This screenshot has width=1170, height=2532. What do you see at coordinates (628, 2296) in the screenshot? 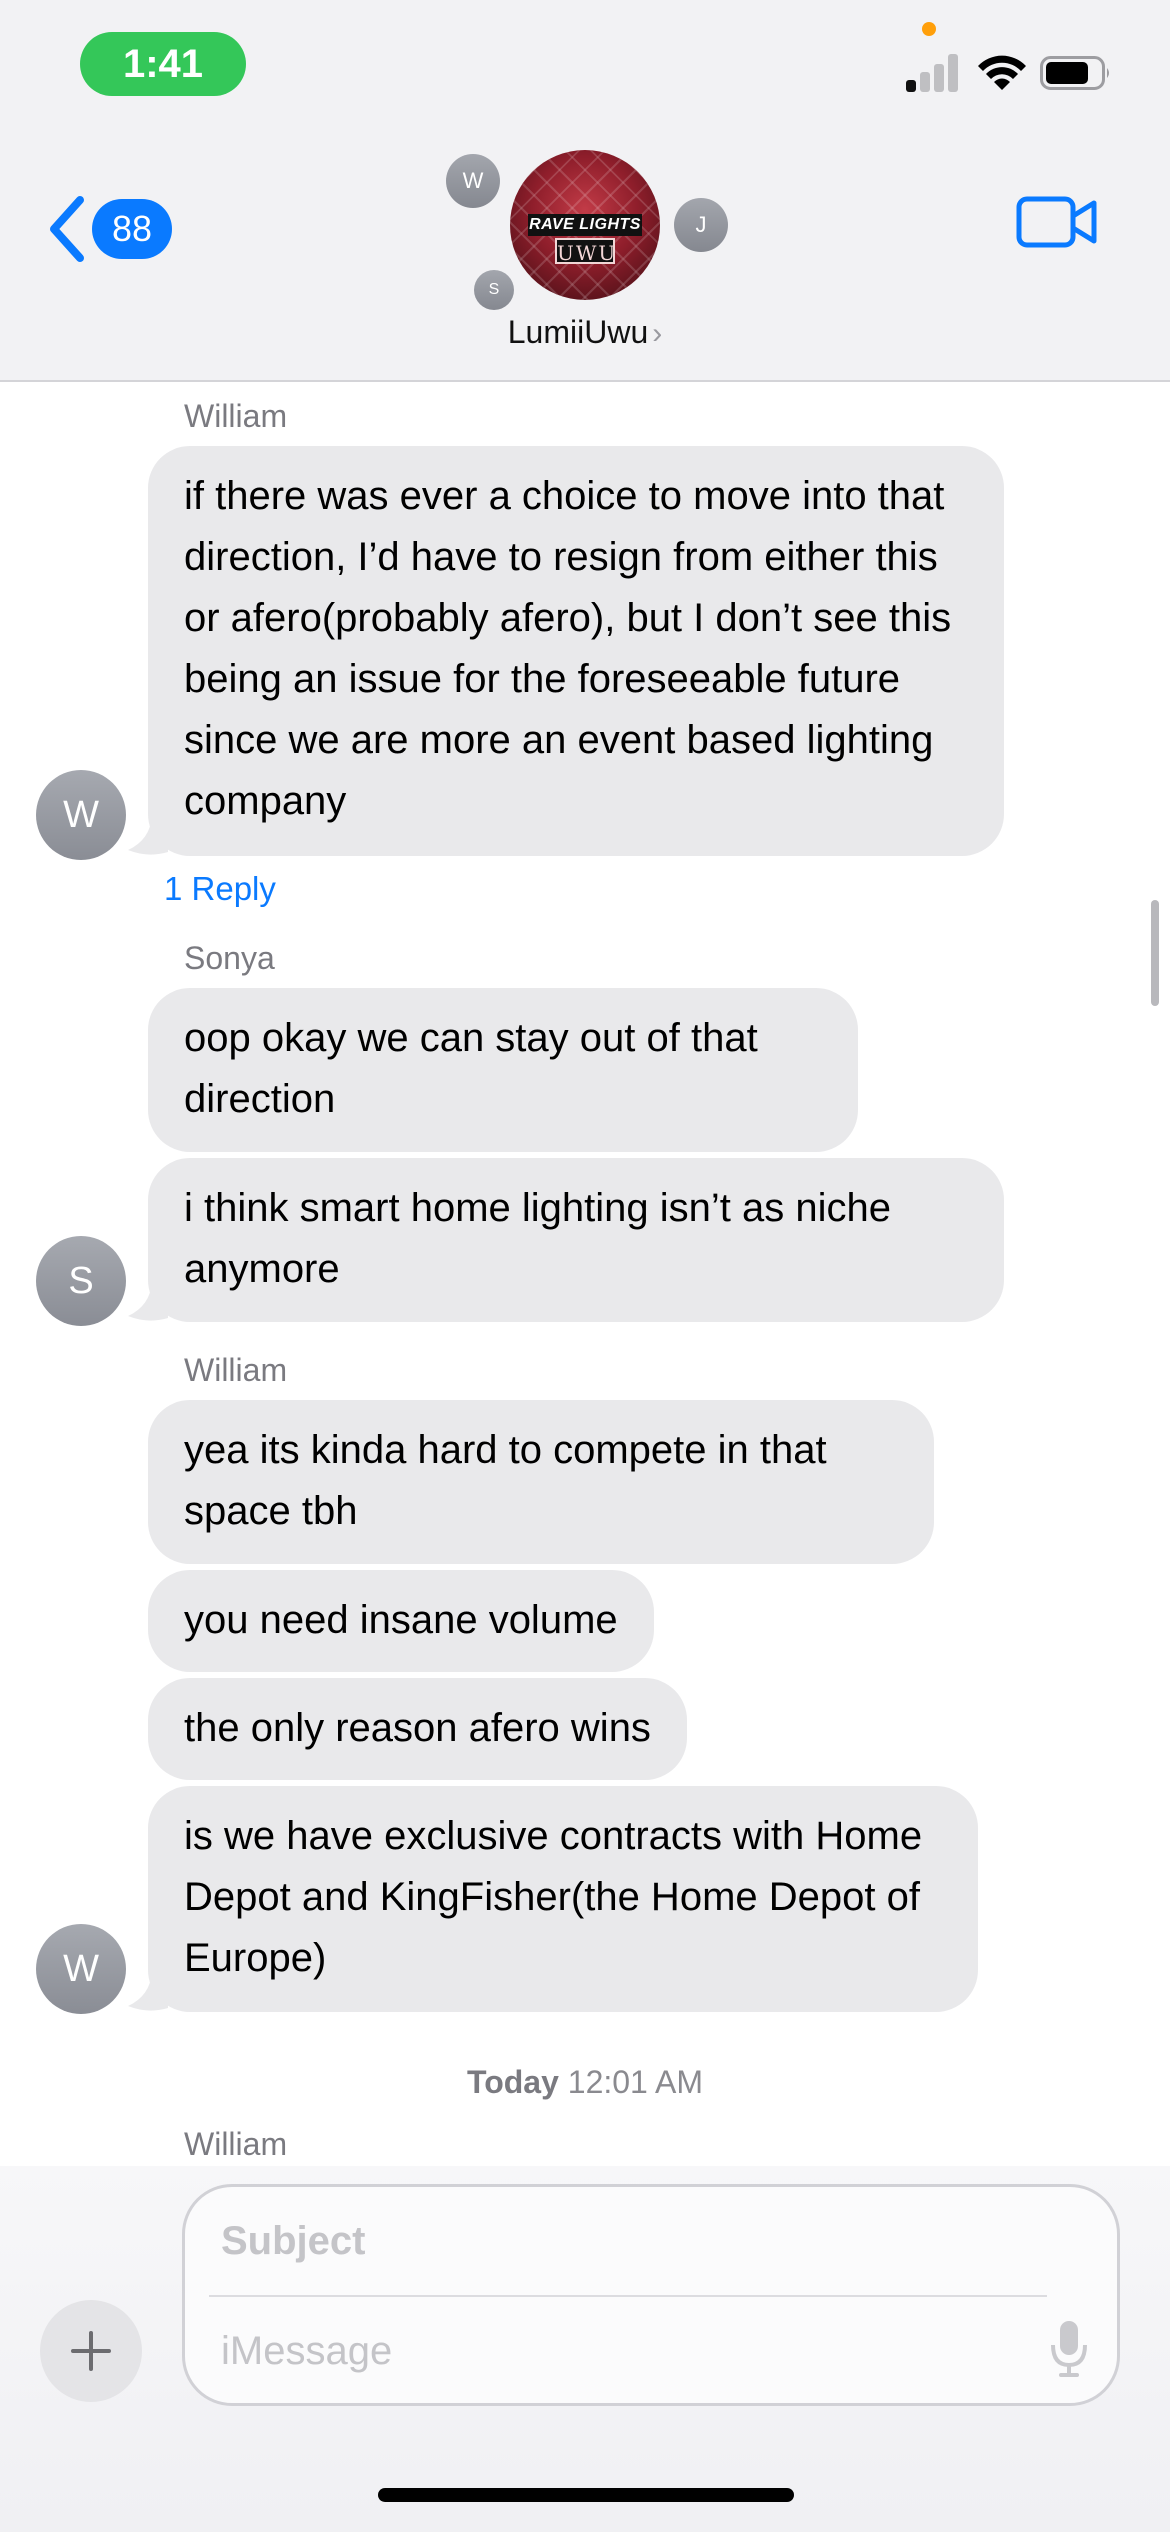
I see `input-divider` at bounding box center [628, 2296].